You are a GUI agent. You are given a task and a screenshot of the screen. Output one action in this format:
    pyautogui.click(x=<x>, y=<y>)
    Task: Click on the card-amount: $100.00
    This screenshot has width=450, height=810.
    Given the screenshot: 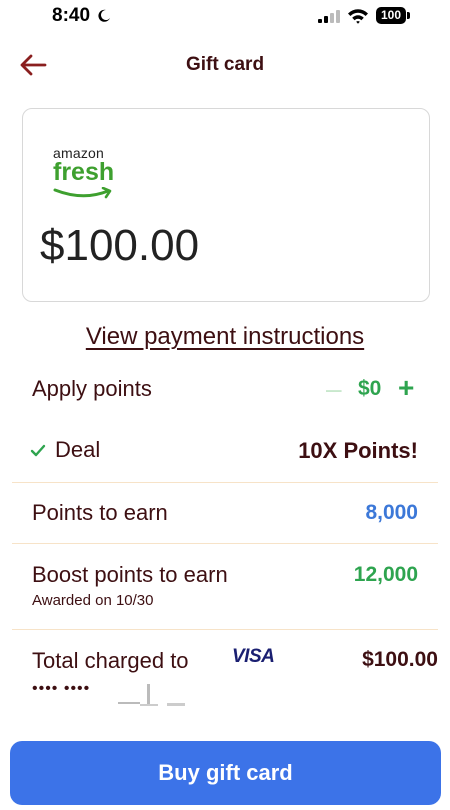 What is the action you would take?
    pyautogui.click(x=120, y=245)
    